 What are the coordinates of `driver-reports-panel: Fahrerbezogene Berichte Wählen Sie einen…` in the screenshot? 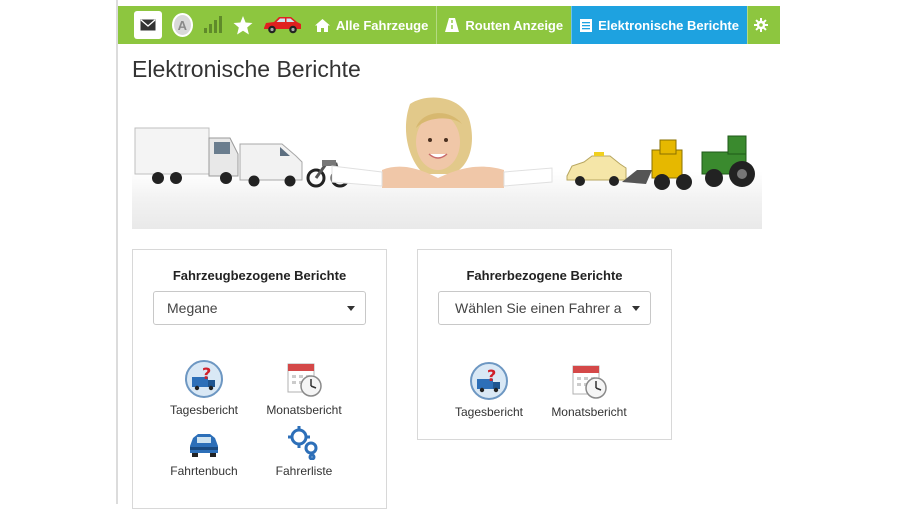 It's located at (544, 344).